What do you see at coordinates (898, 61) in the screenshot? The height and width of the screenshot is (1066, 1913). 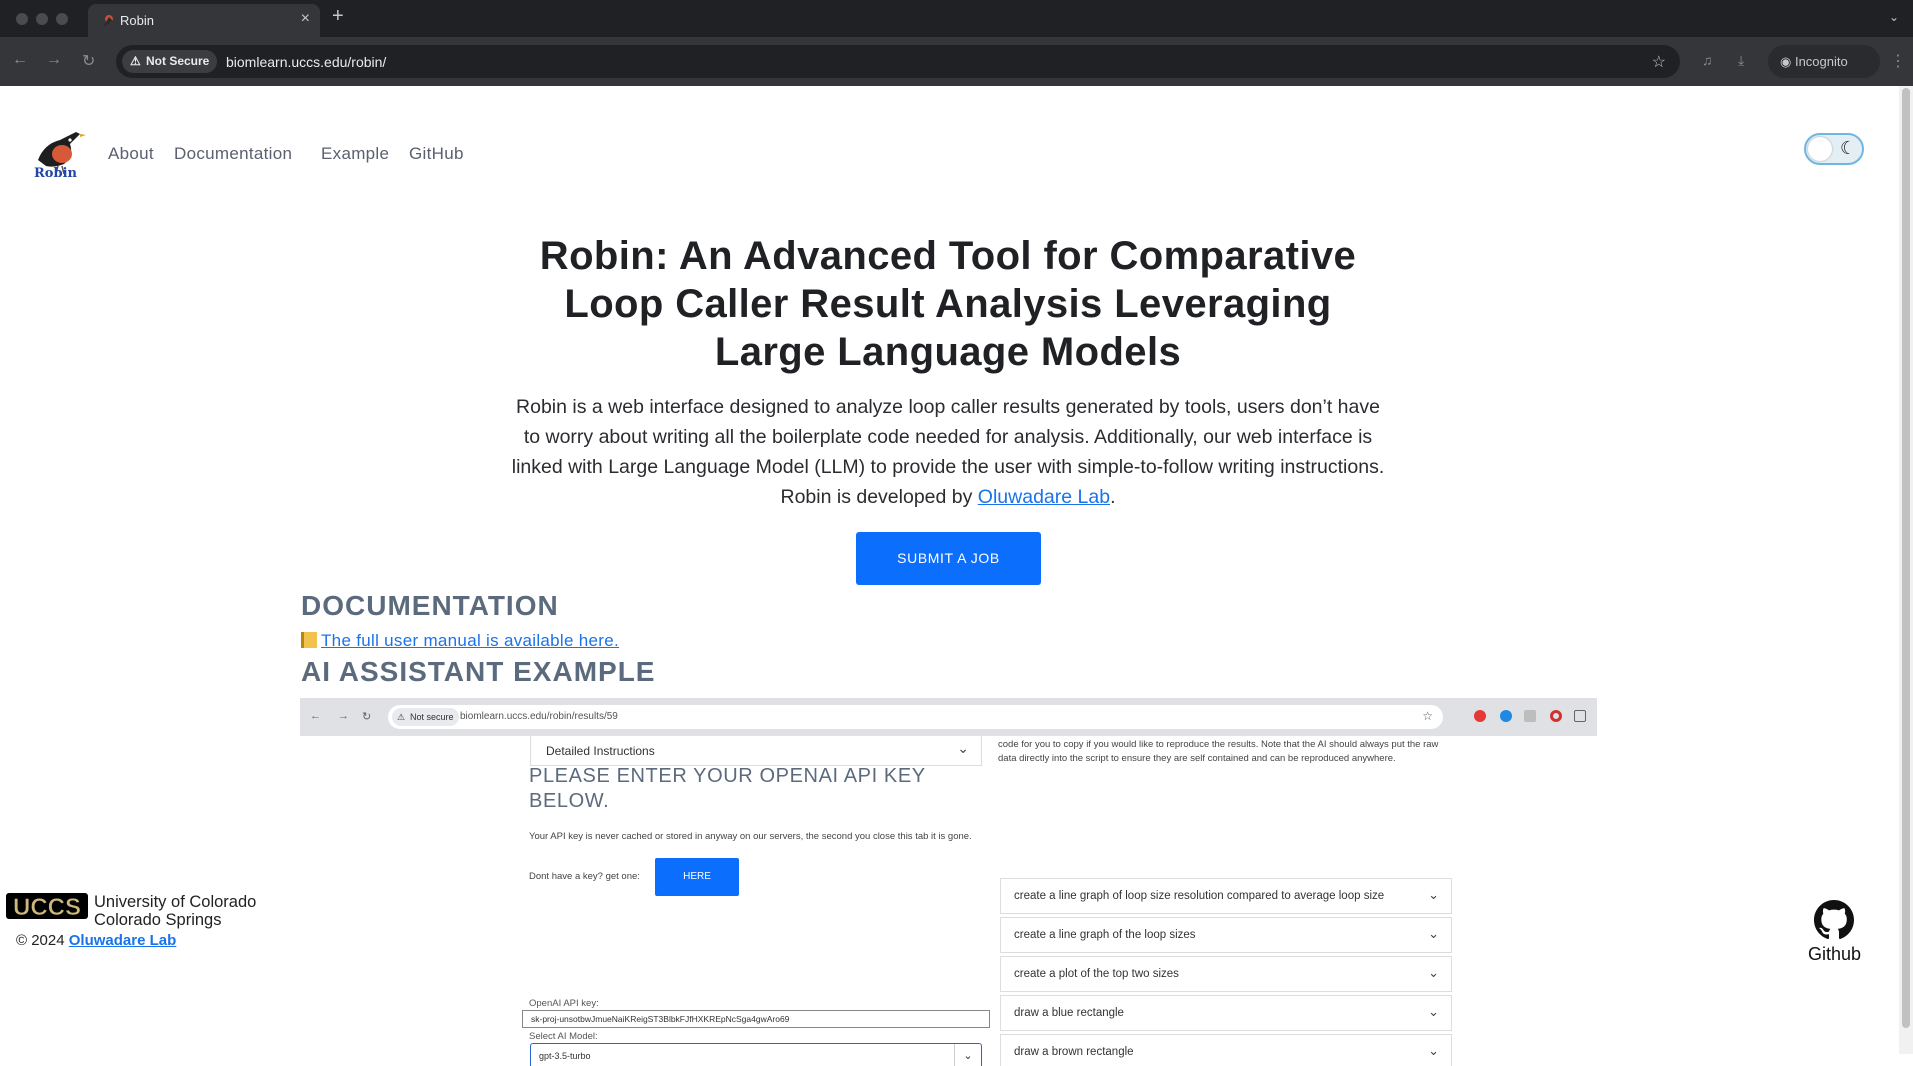 I see `address-bar: ⚠ Not Secure biomlearn.uccs.edu/robin/ ☆` at bounding box center [898, 61].